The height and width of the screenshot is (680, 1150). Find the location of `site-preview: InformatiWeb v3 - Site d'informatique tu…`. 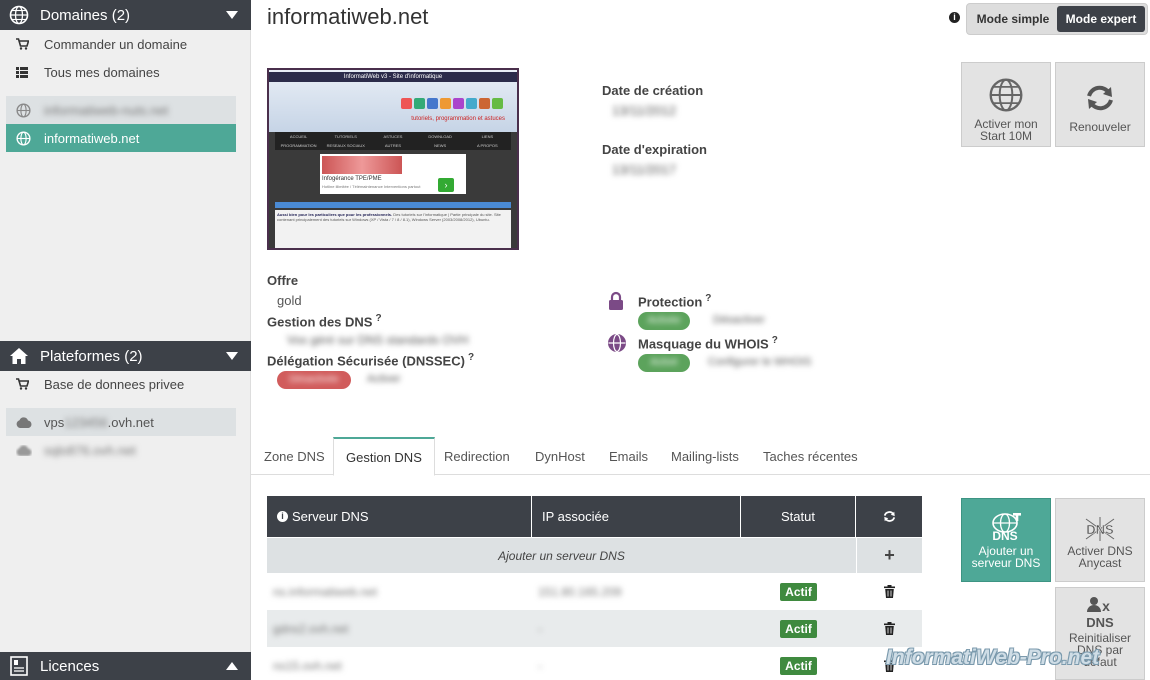

site-preview: InformatiWeb v3 - Site d'informatique tu… is located at coordinates (393, 159).